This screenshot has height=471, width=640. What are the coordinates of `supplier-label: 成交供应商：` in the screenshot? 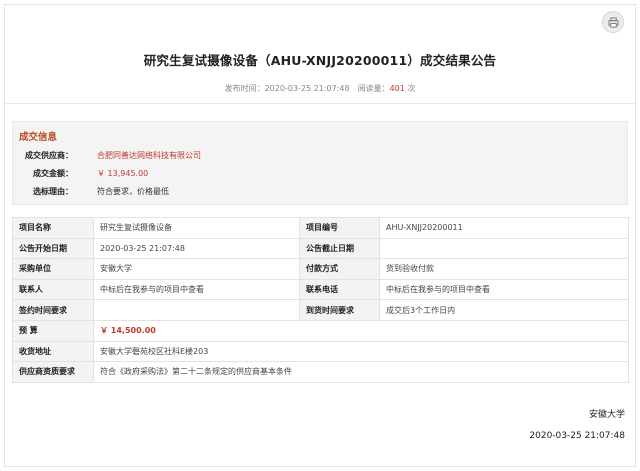 It's located at (49, 155).